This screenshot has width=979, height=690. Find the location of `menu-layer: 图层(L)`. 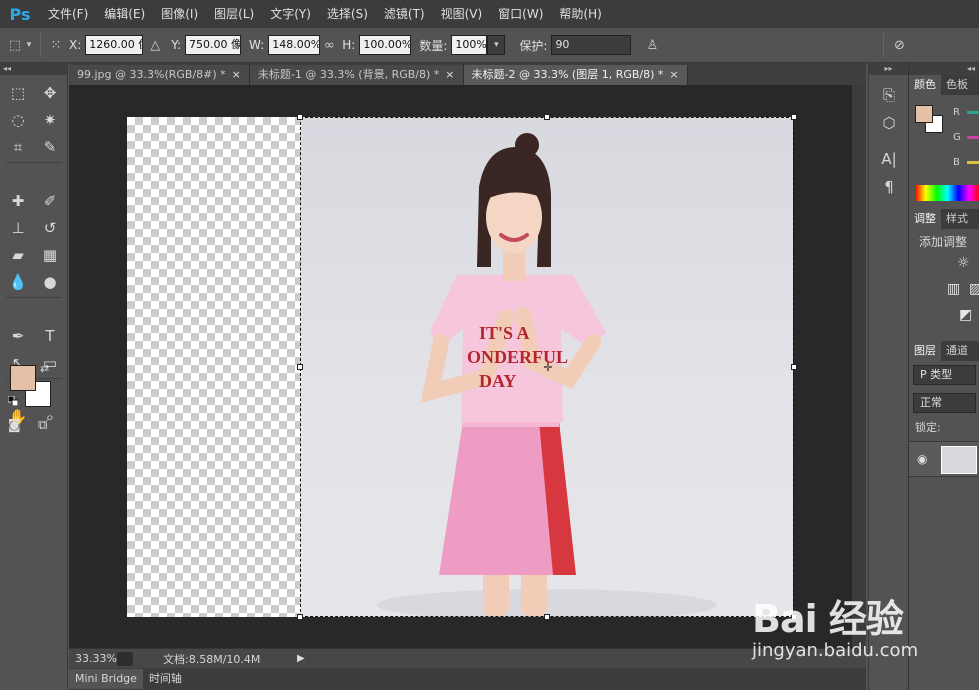

menu-layer: 图层(L) is located at coordinates (234, 14).